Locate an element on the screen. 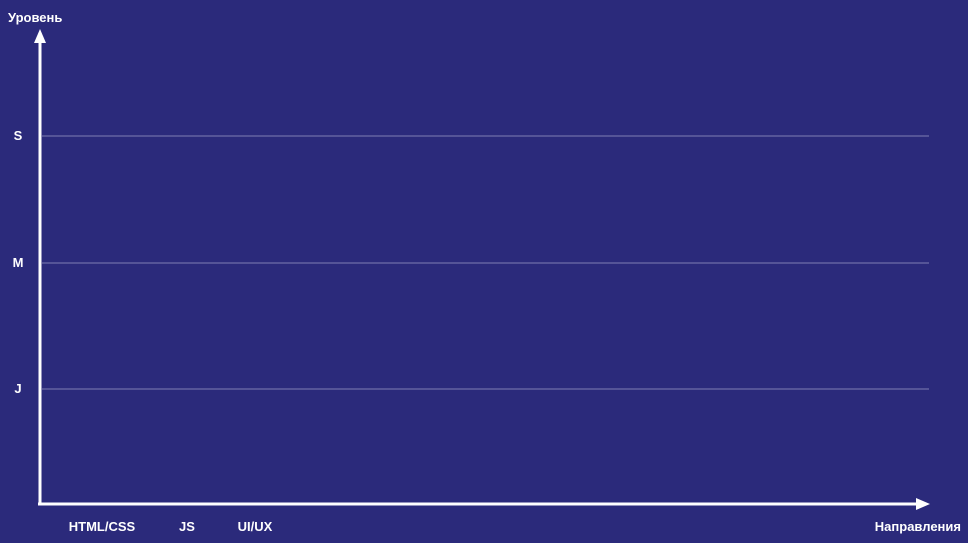  y-tick-label-s: S is located at coordinates (18, 135).